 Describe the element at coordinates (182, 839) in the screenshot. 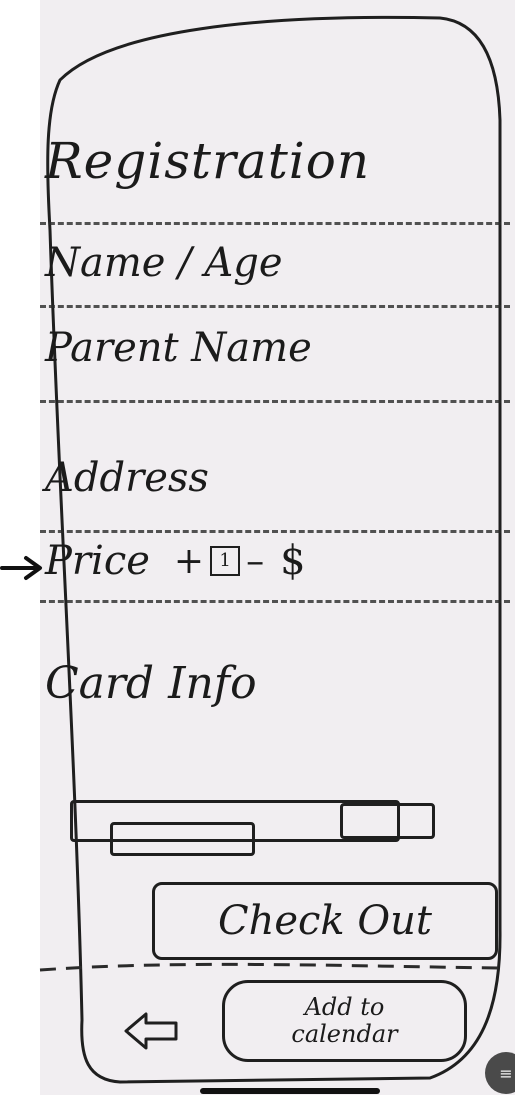

I see `card-expiry-input` at that location.